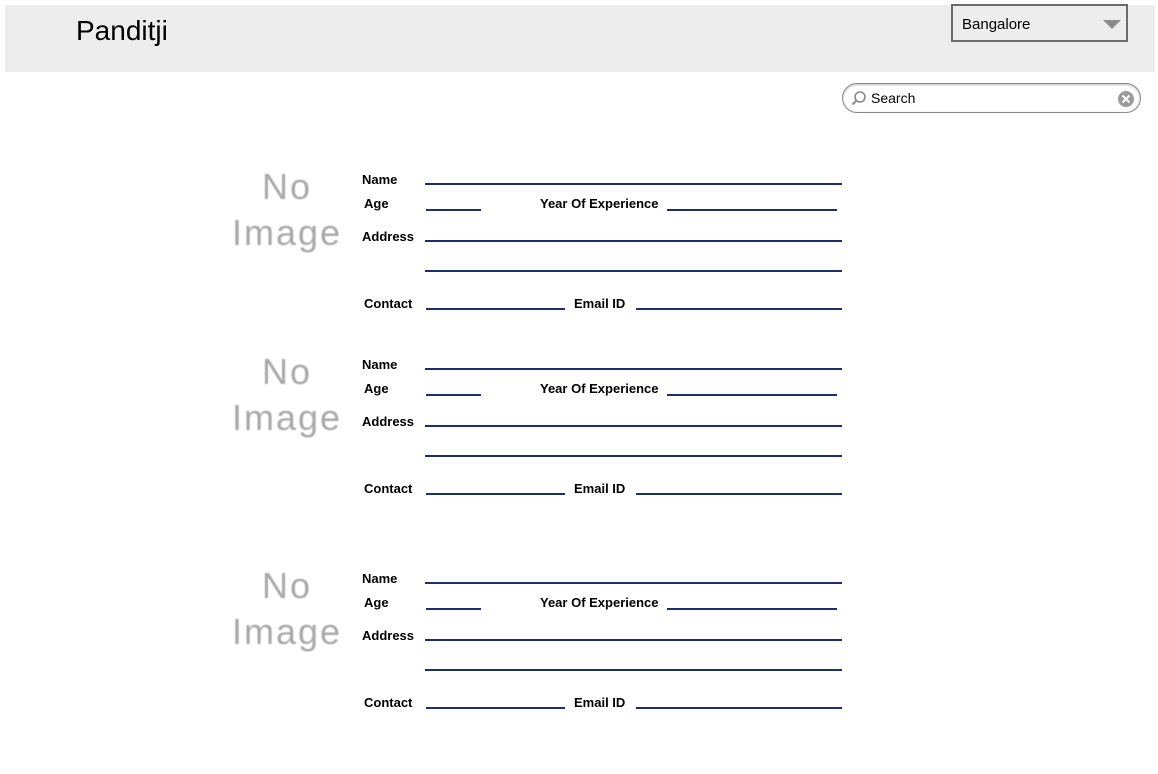 This screenshot has width=1158, height=774. Describe the element at coordinates (1112, 24) in the screenshot. I see `chevron-down-icon` at that location.